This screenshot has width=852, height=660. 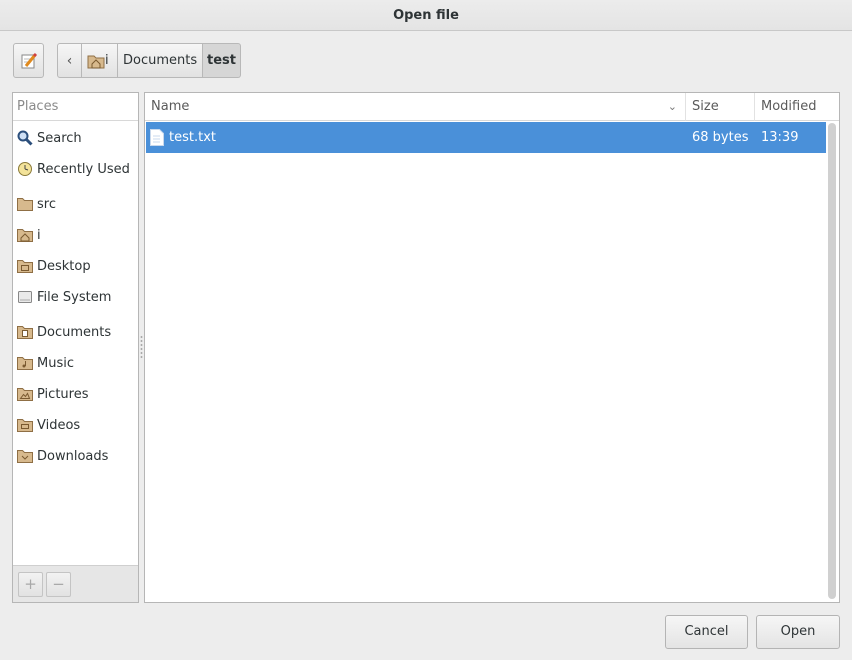 What do you see at coordinates (720, 107) in the screenshot?
I see `column-header-size: Size` at bounding box center [720, 107].